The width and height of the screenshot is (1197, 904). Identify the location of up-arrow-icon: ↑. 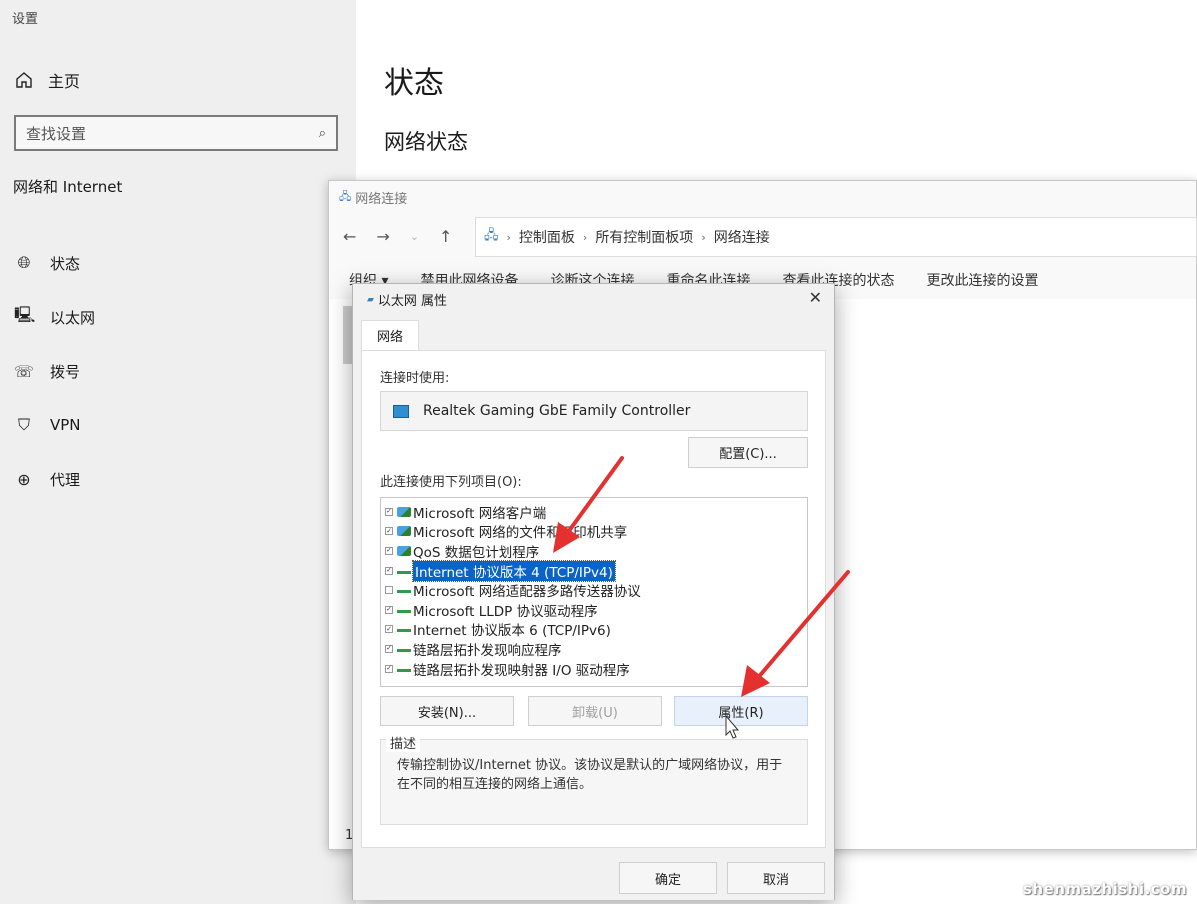
(445, 236).